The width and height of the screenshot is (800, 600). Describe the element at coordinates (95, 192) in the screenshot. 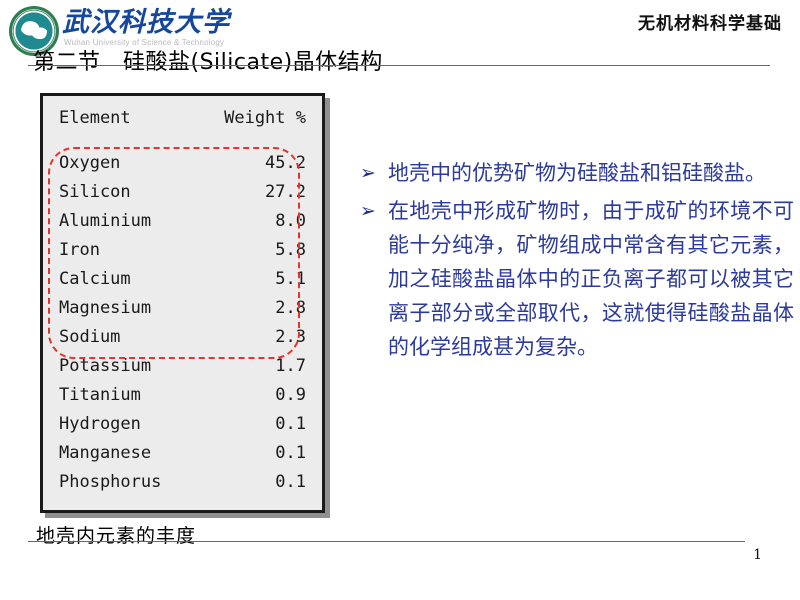

I see `cell-element: Silicon` at that location.